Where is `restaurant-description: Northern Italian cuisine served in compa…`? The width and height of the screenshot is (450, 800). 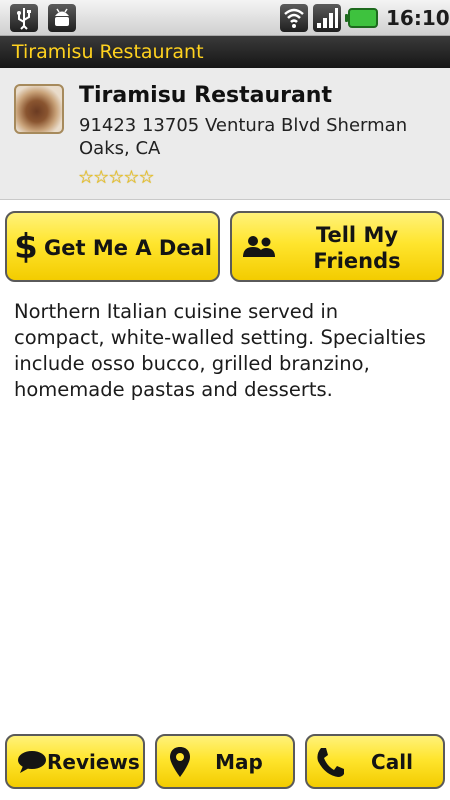 restaurant-description: Northern Italian cuisine served in compa… is located at coordinates (220, 350).